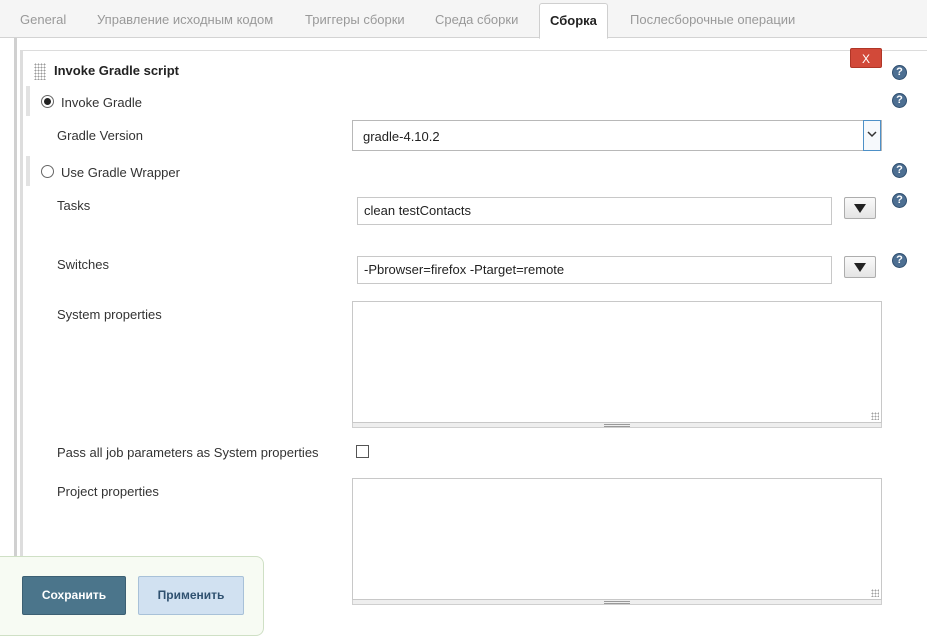 The height and width of the screenshot is (636, 927). I want to click on tasks-expand-button, so click(860, 208).